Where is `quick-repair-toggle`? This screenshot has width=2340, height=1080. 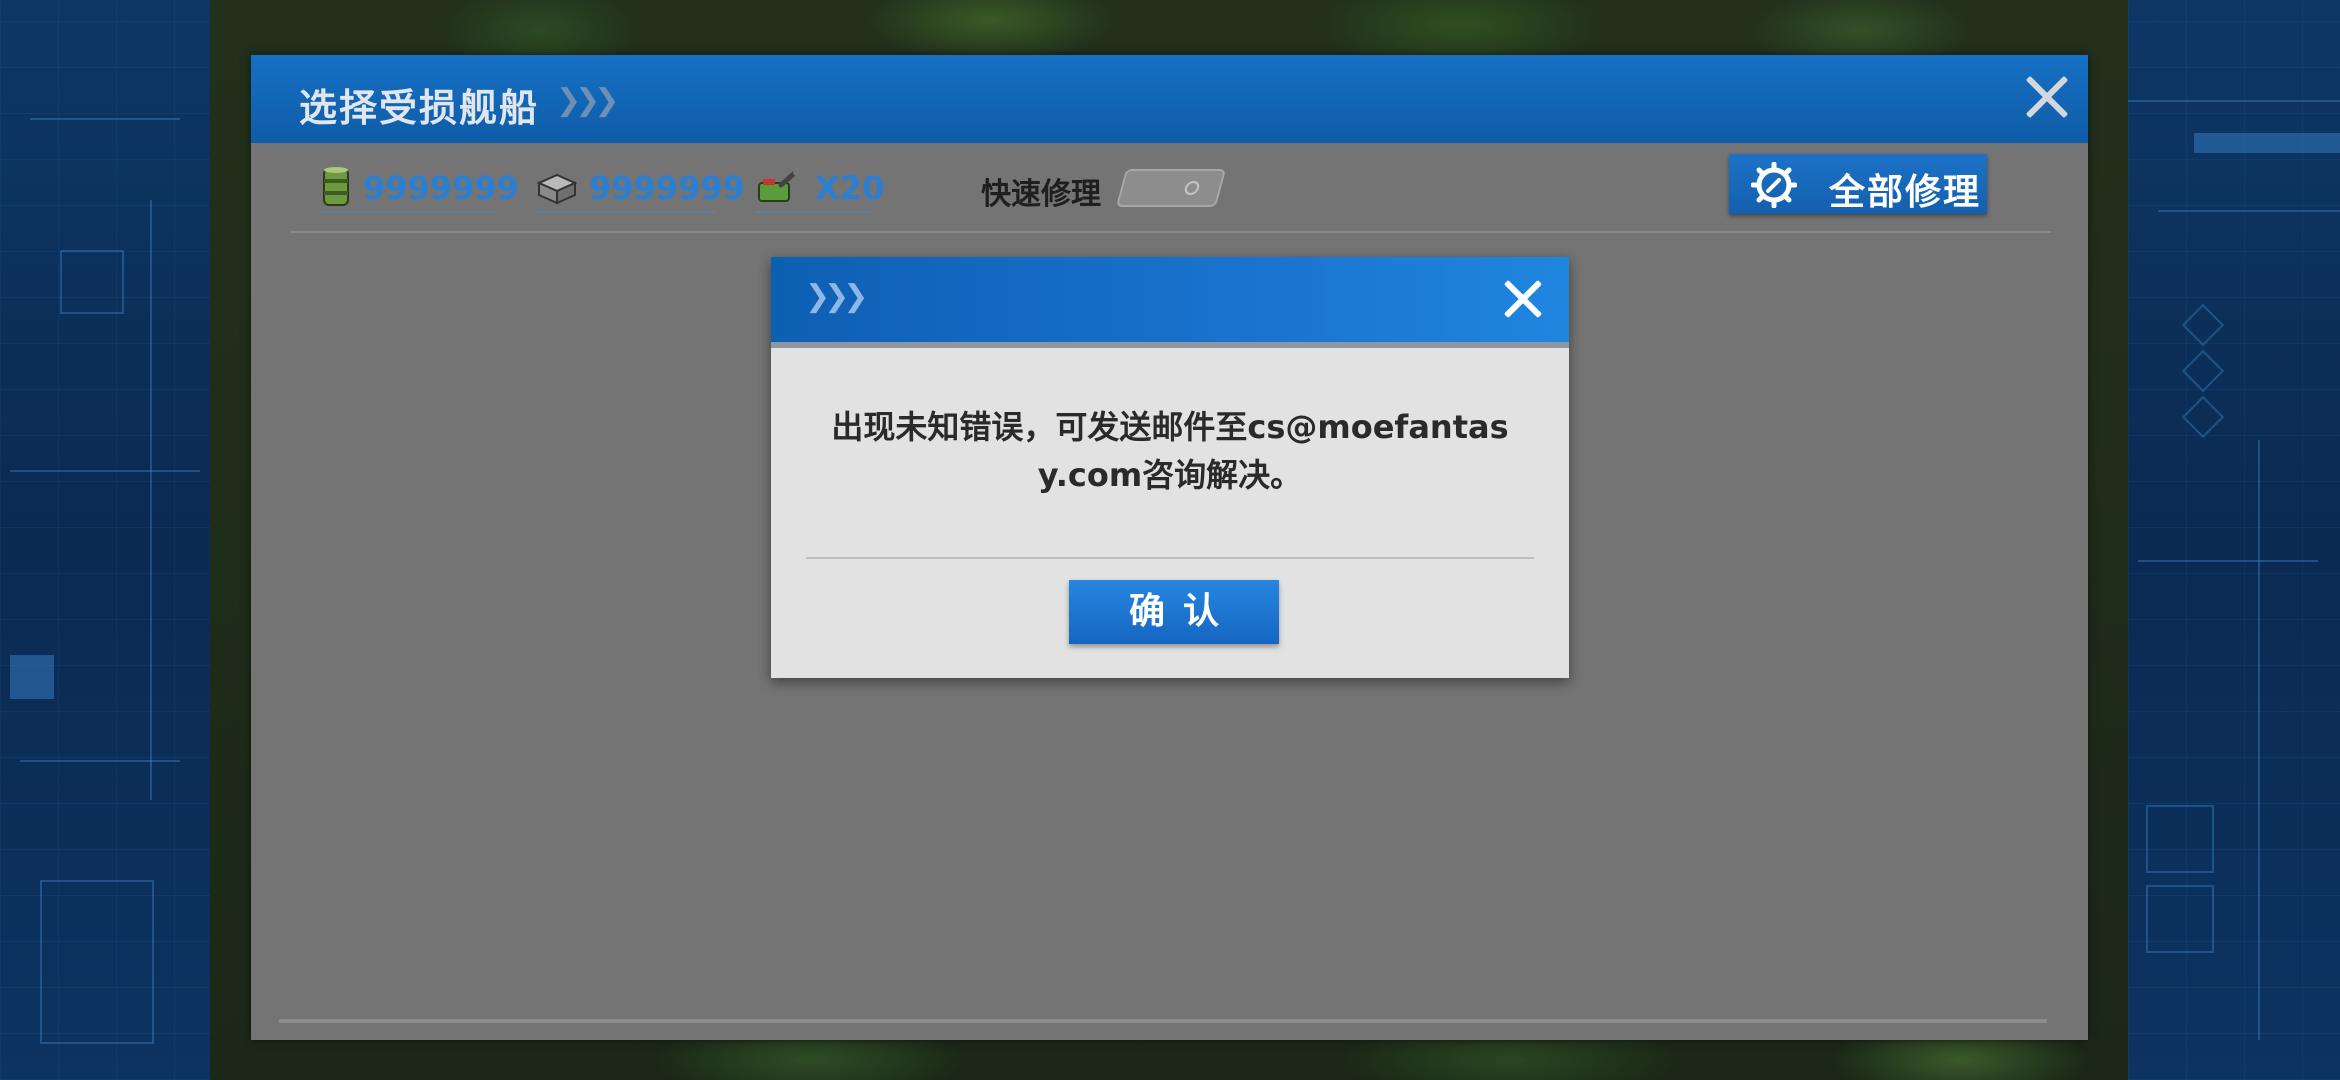
quick-repair-toggle is located at coordinates (1171, 188).